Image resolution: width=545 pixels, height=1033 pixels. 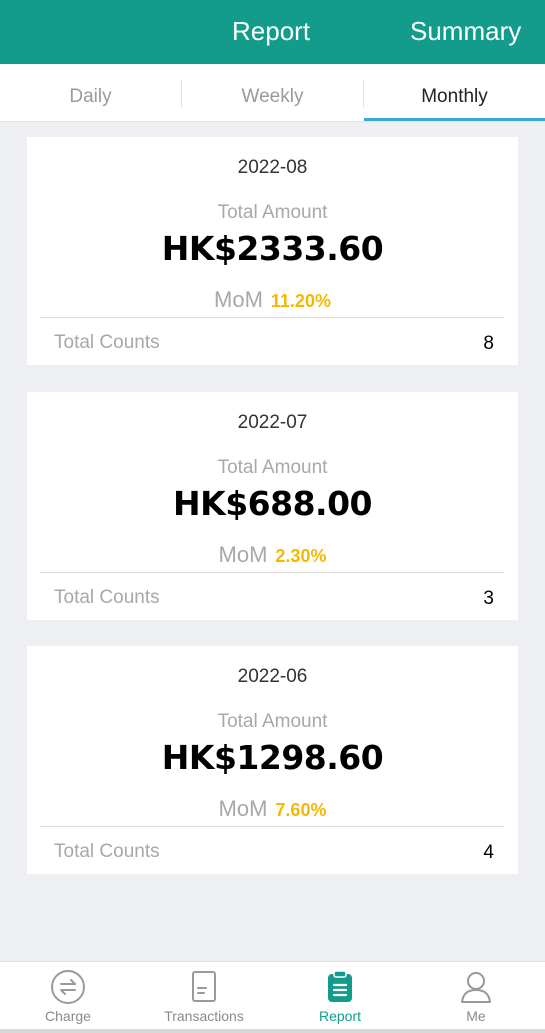 I want to click on nav-charge: Charge, so click(x=68, y=996).